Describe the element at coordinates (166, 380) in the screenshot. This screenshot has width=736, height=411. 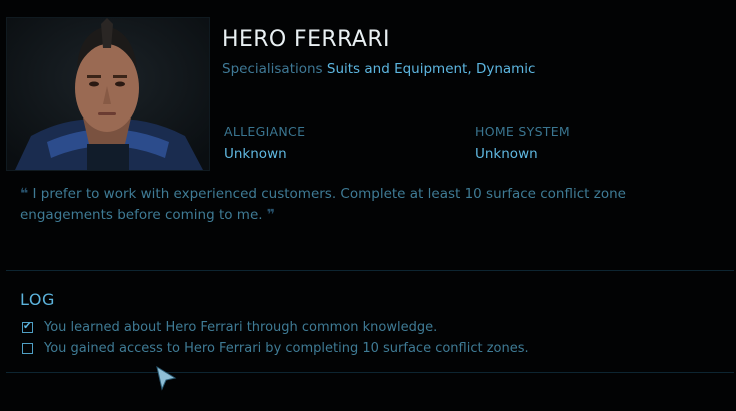
I see `mouse-pointer-icon` at that location.